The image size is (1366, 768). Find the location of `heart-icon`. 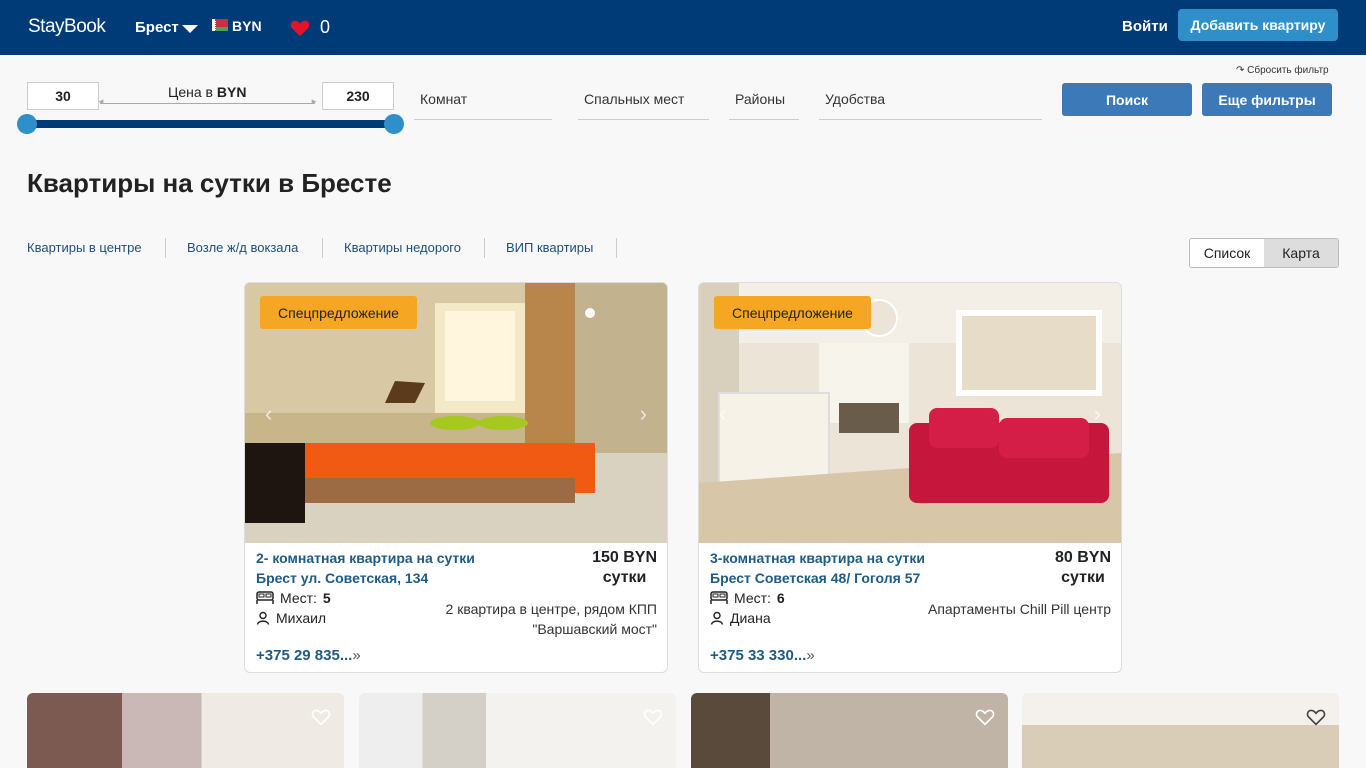

heart-icon is located at coordinates (300, 28).